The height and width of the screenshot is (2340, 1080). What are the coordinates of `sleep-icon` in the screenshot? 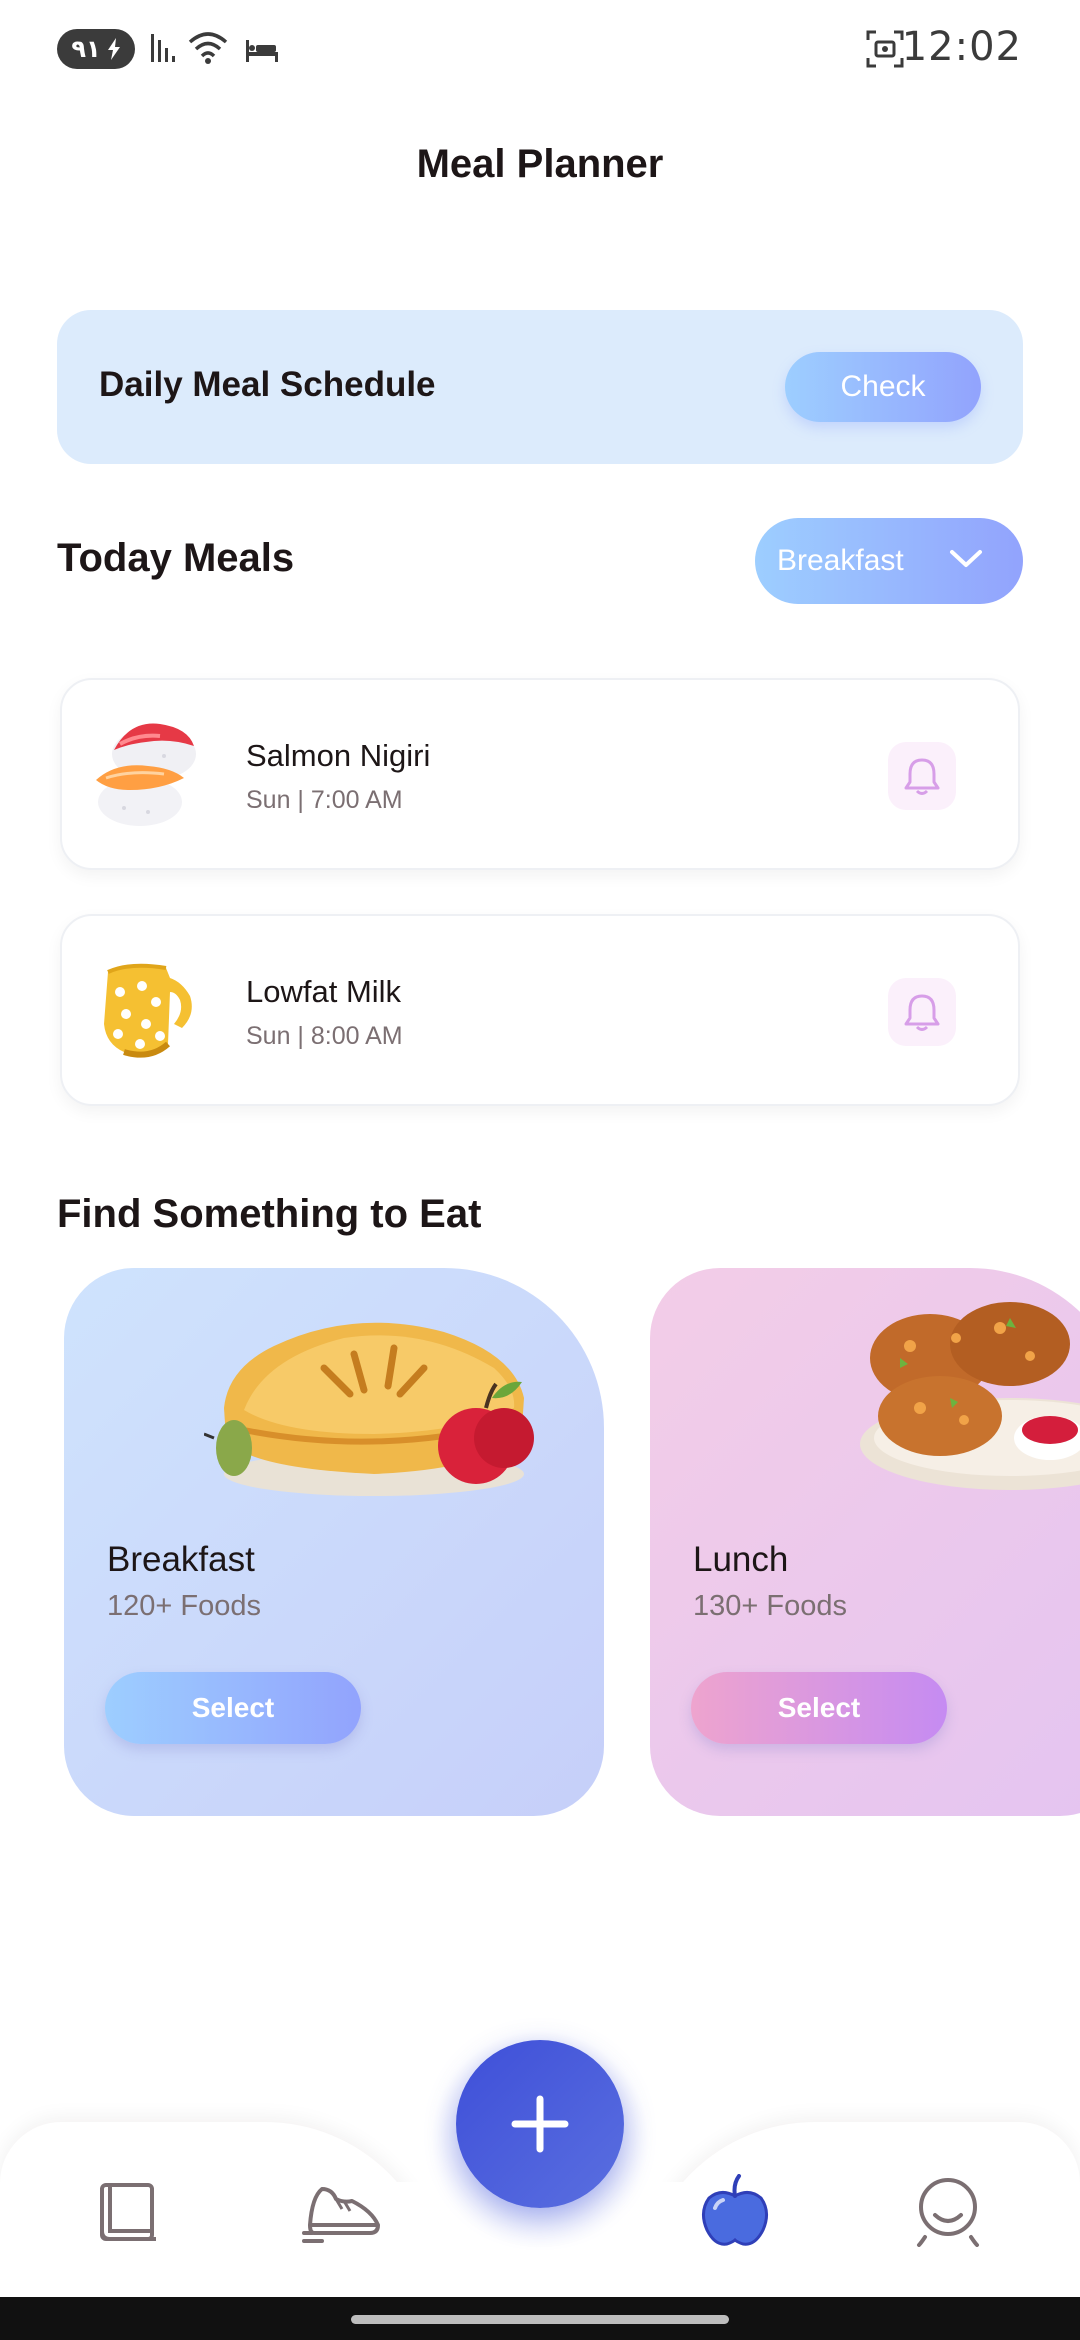 It's located at (262, 51).